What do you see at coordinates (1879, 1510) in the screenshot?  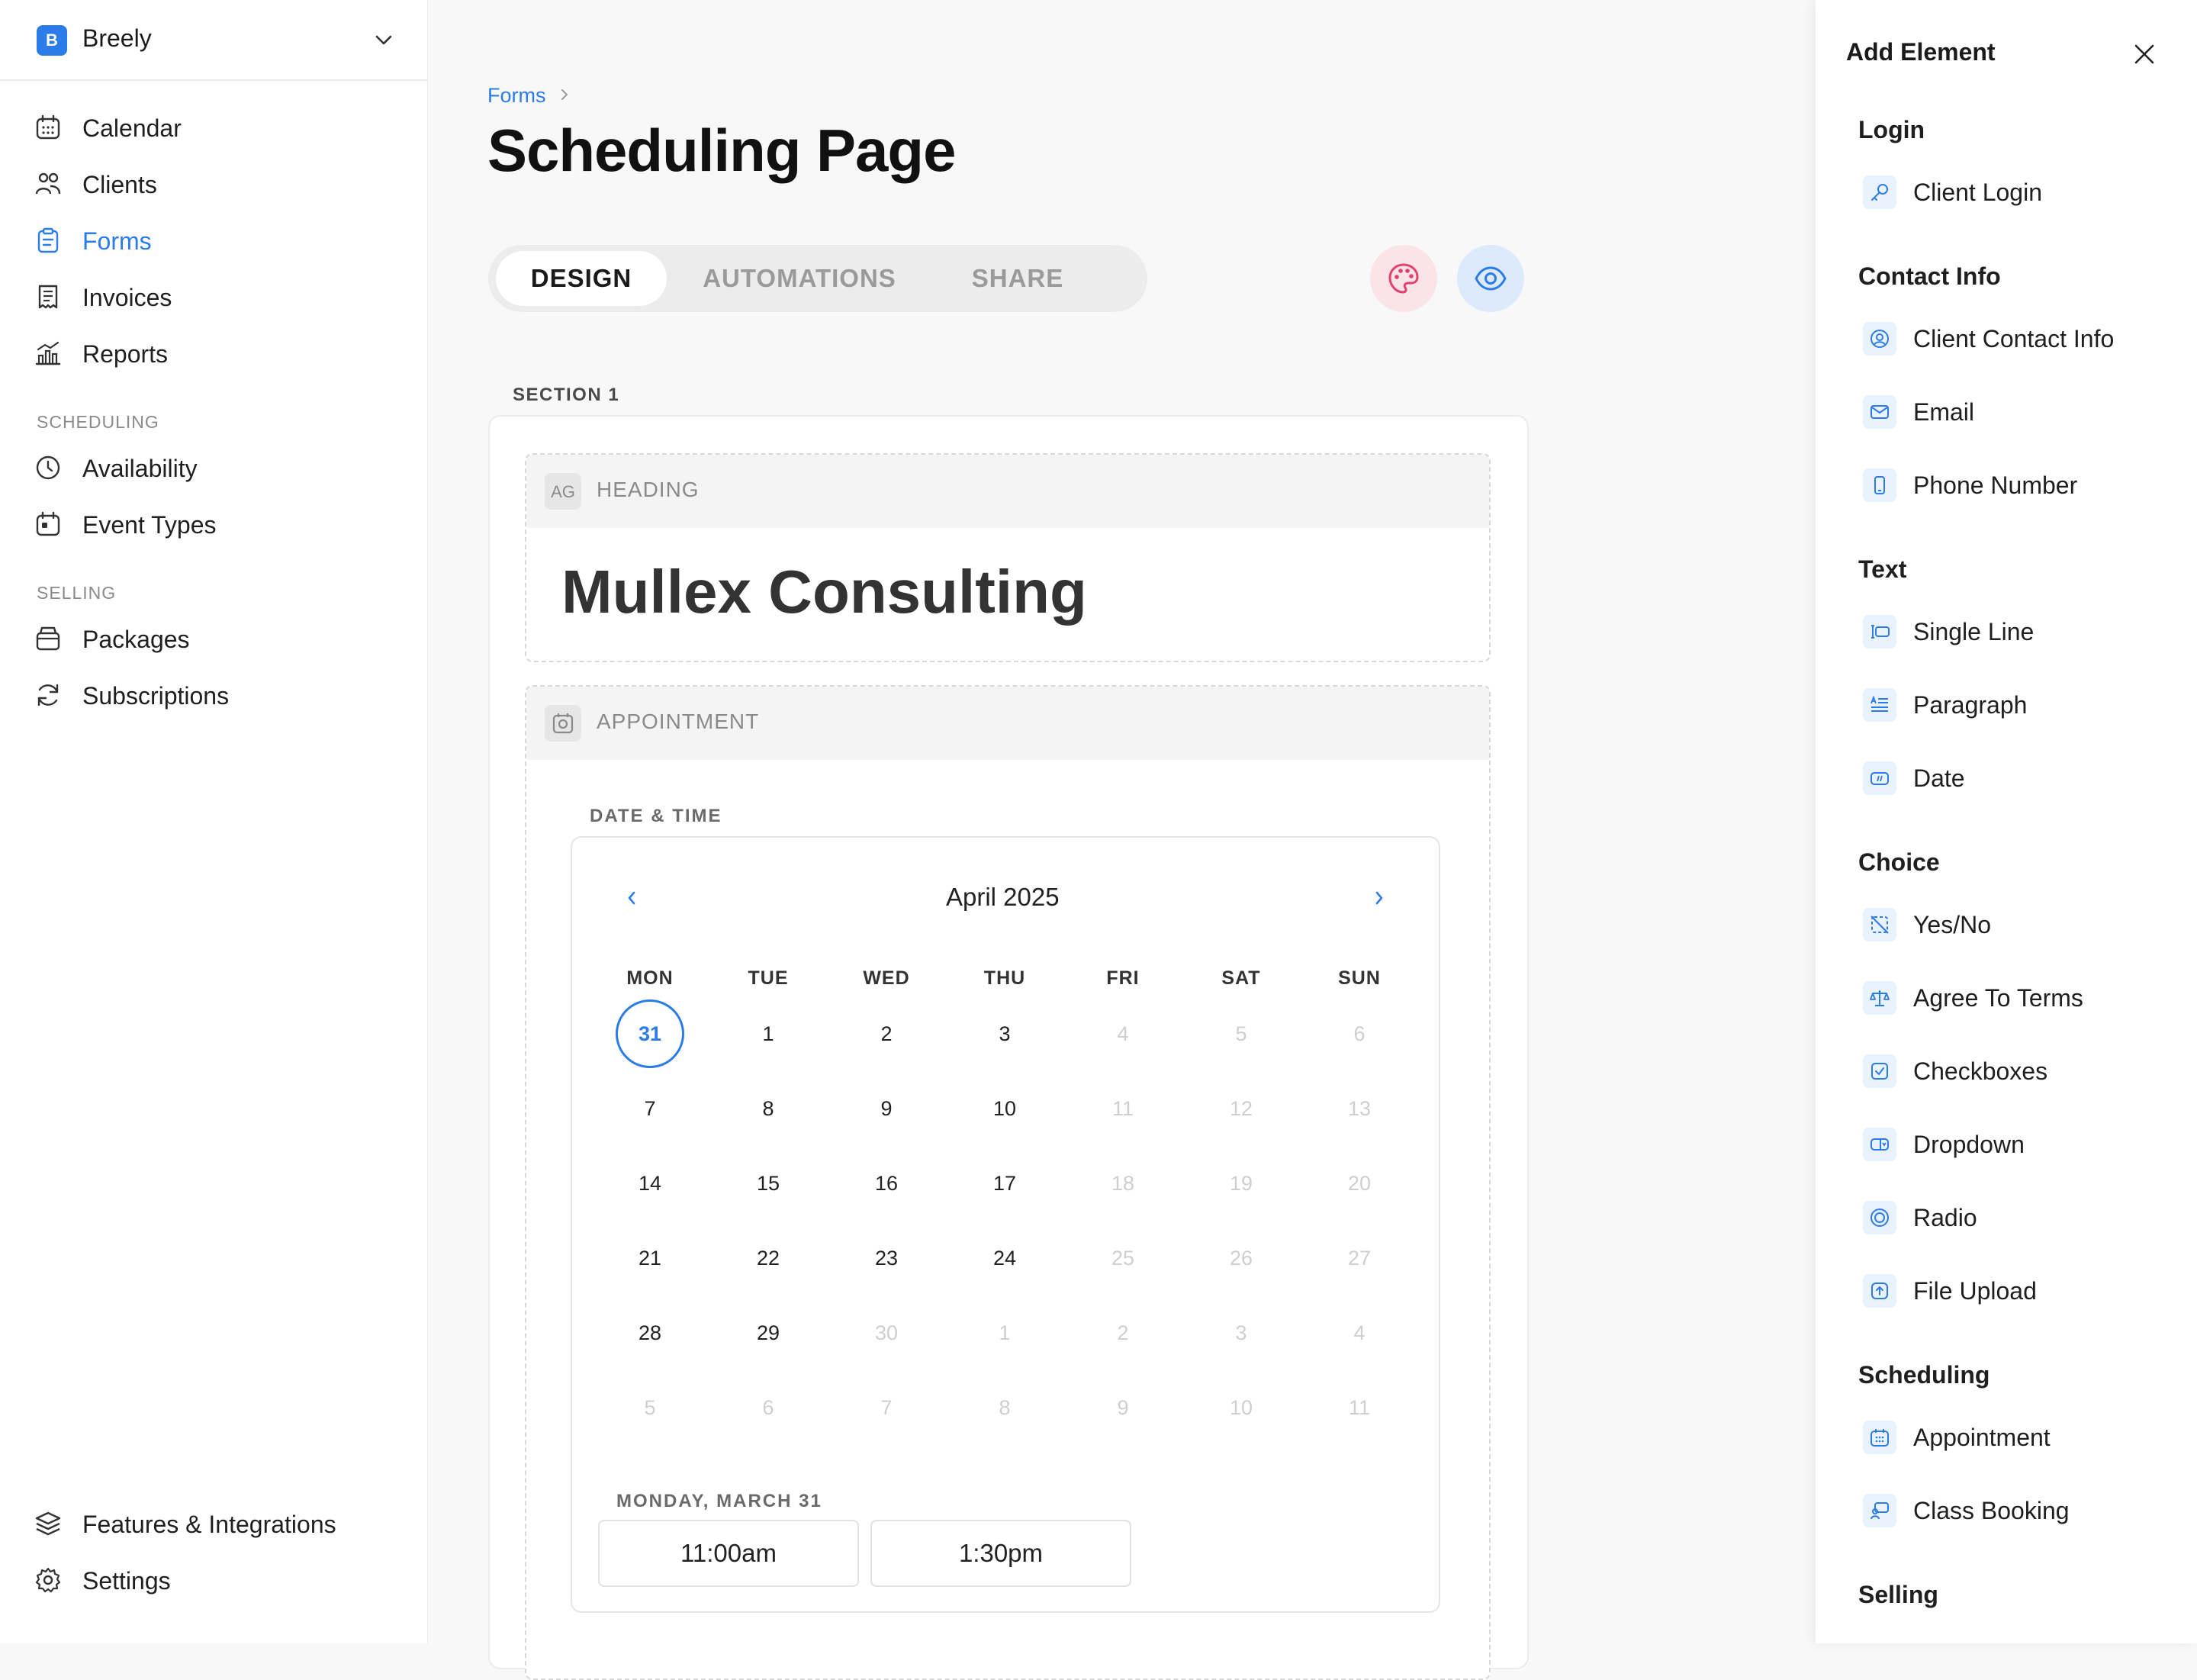 I see `class-icon` at bounding box center [1879, 1510].